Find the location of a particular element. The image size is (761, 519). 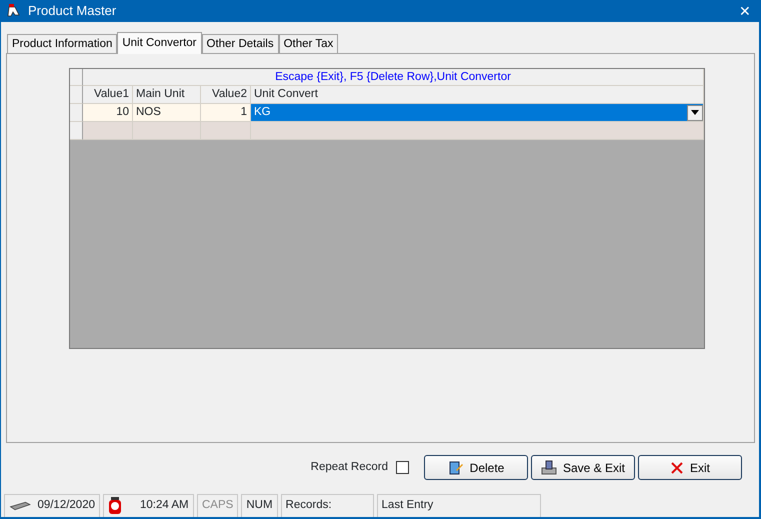

table-cell: NOS is located at coordinates (167, 113).